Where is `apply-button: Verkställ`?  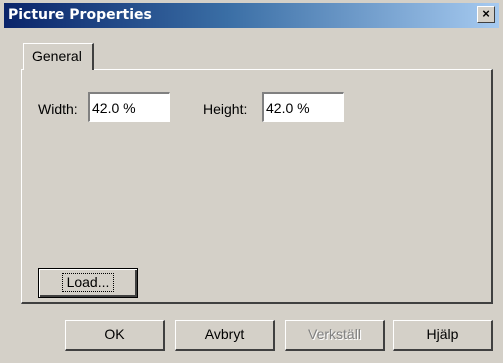
apply-button: Verkställ is located at coordinates (335, 335).